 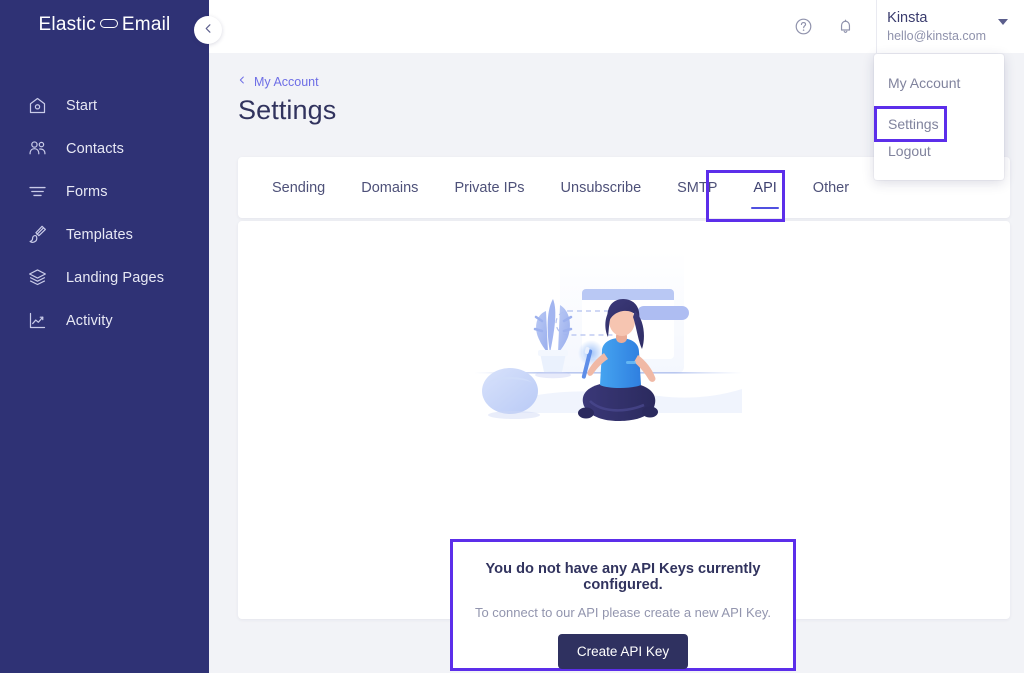 I want to click on chart-line-icon, so click(x=37, y=321).